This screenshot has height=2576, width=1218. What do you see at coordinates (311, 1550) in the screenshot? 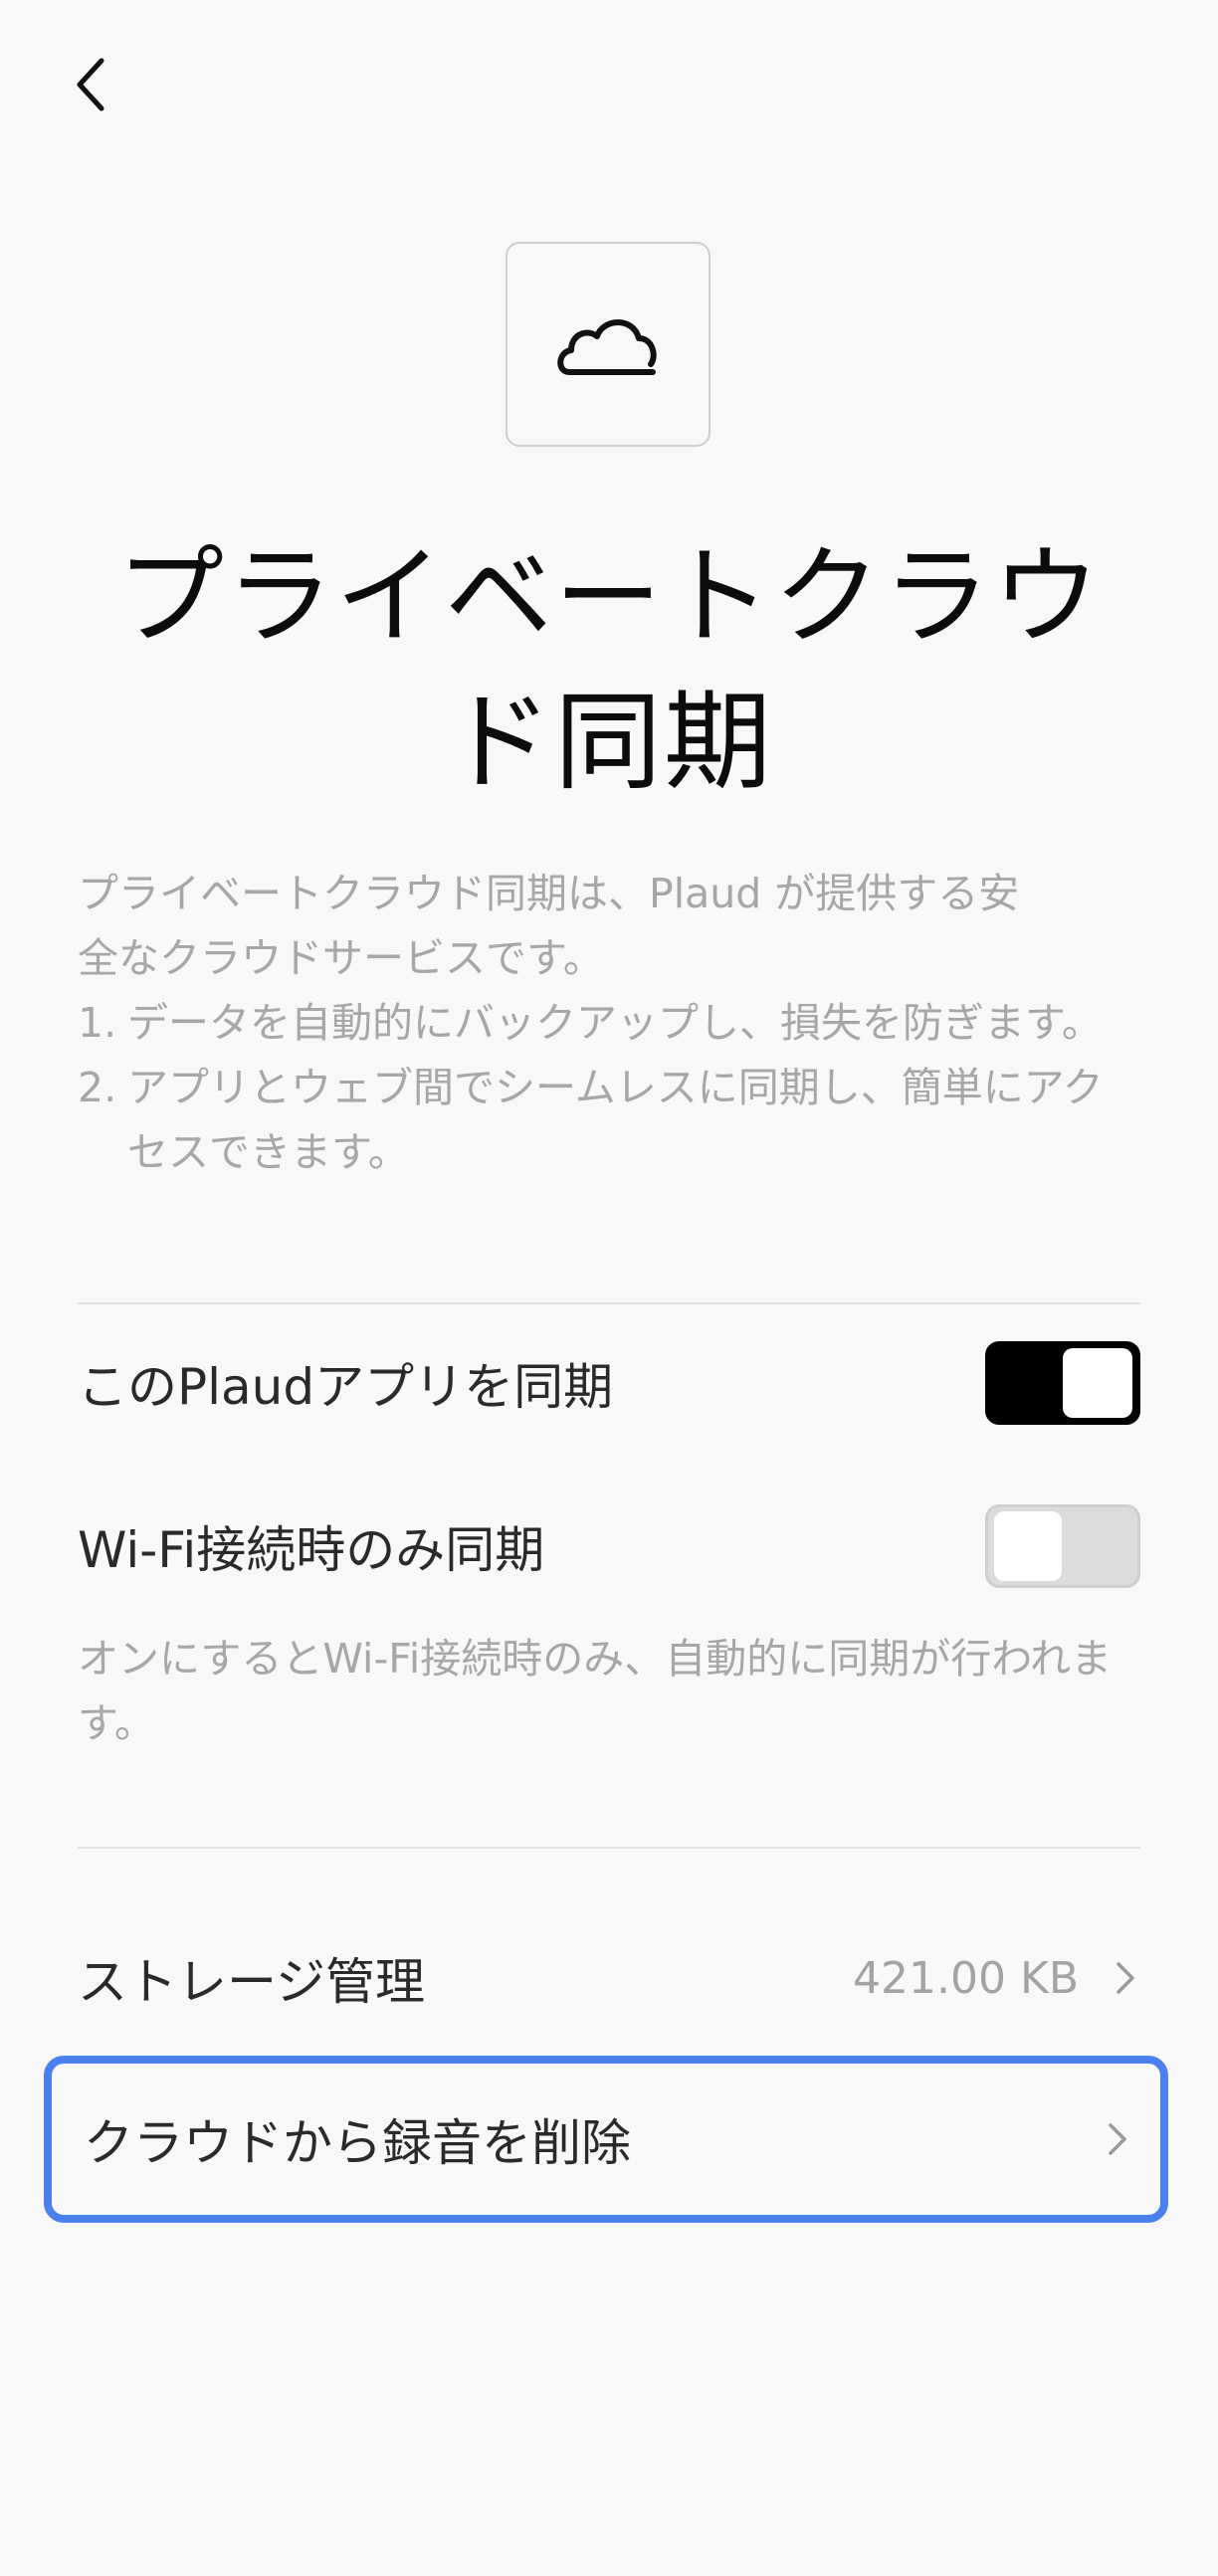
I see `wifi-only-label: Wi-Fi接続時のみ同期` at bounding box center [311, 1550].